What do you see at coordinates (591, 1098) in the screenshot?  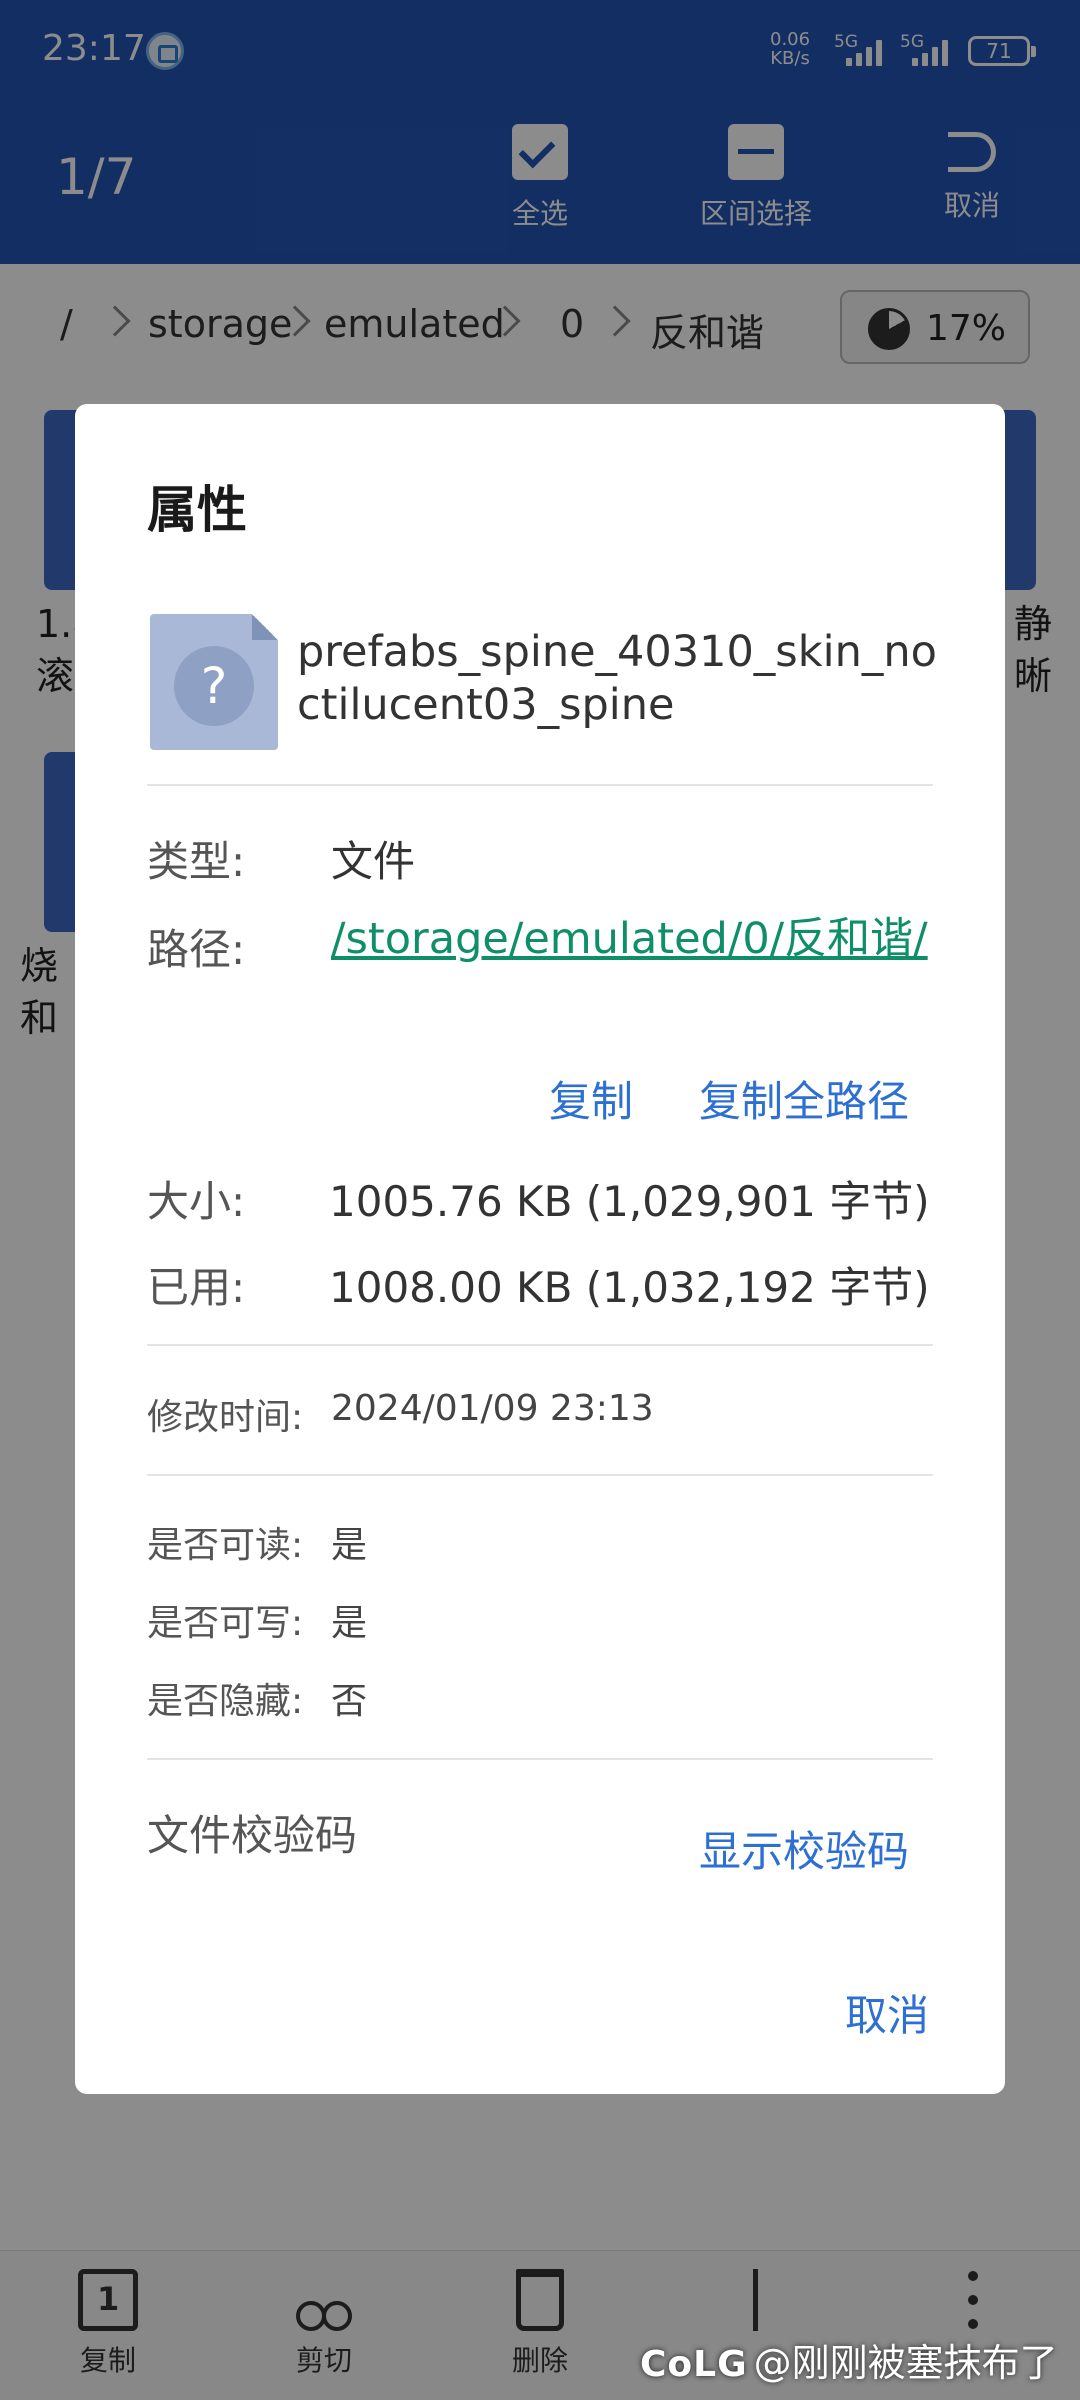 I see `copy-button: 复制` at bounding box center [591, 1098].